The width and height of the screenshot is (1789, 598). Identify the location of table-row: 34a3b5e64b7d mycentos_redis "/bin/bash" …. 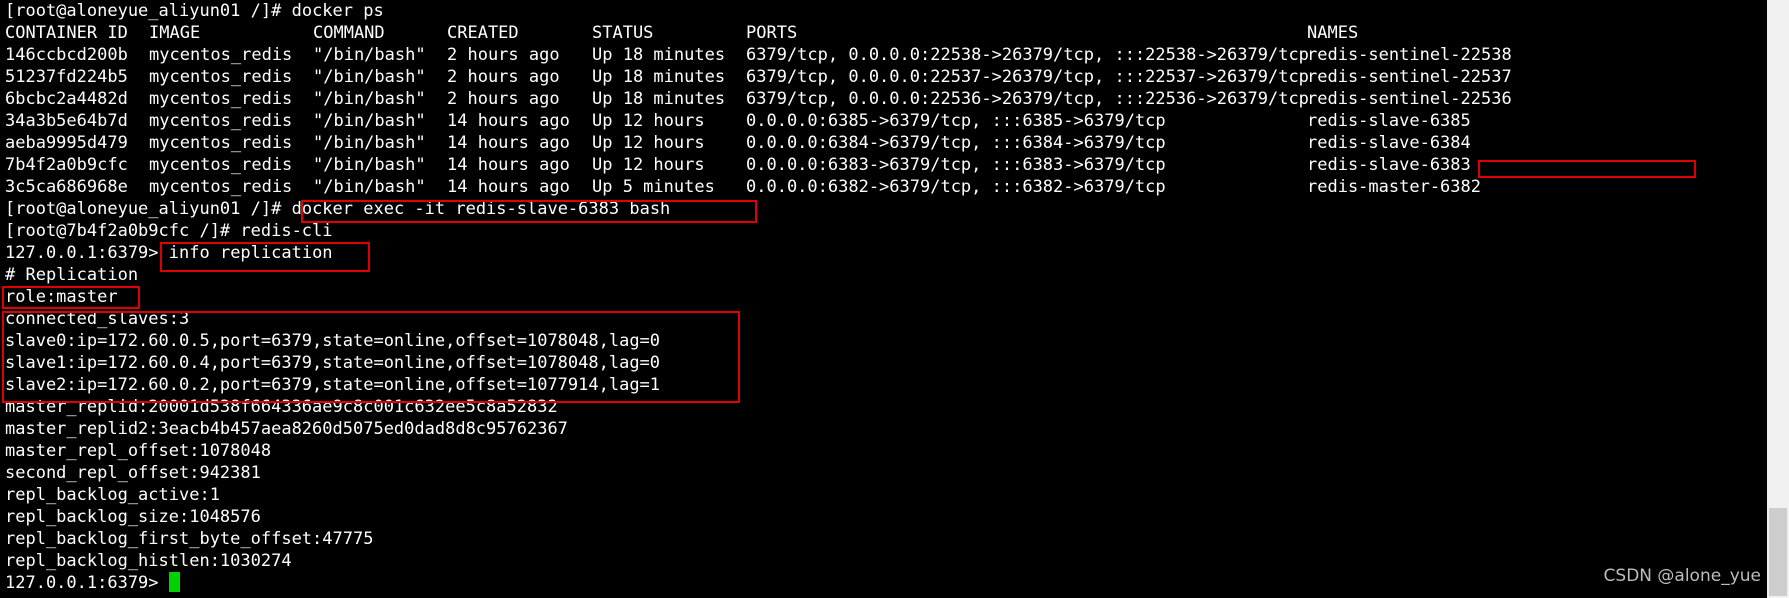
(885, 121).